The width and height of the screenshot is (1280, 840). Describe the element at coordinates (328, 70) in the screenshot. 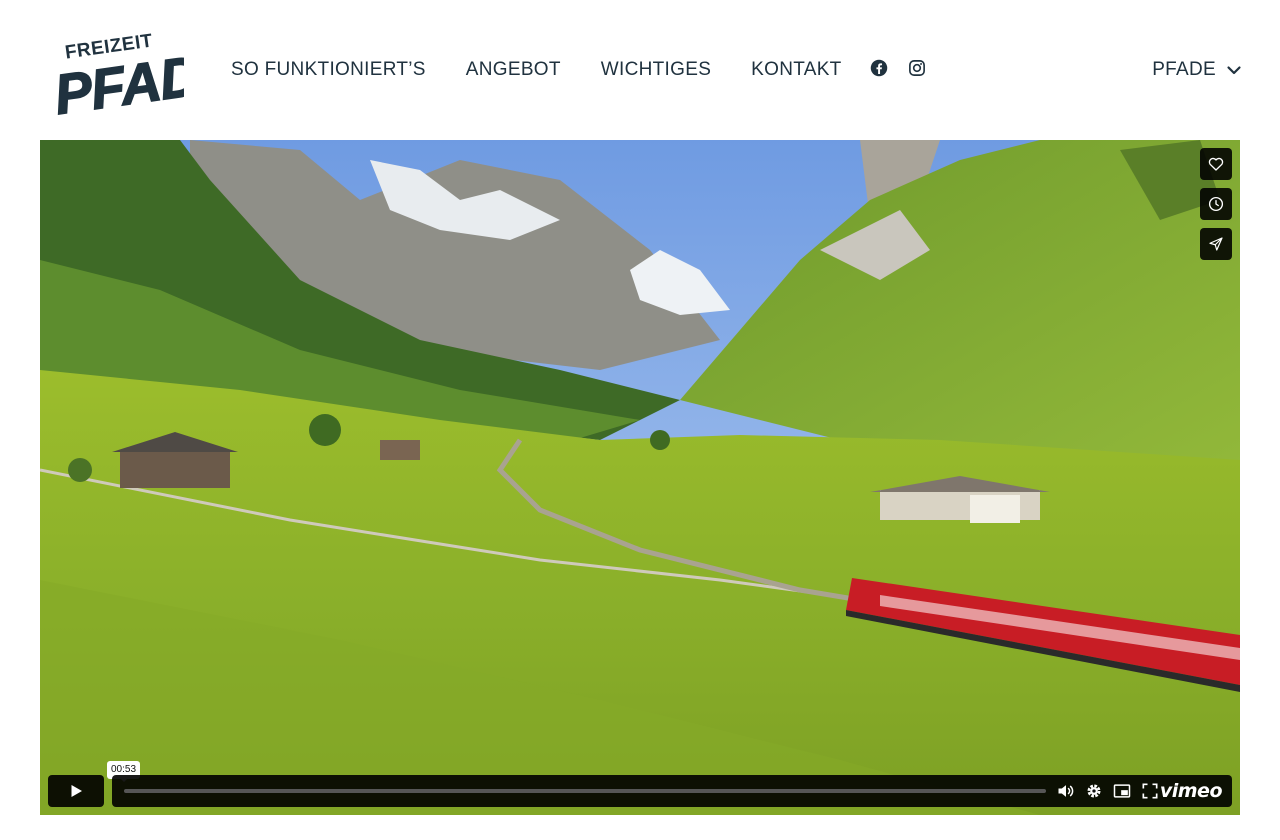

I see `nav-so-funktionierts: SO FUNKTIONIERT’S` at that location.